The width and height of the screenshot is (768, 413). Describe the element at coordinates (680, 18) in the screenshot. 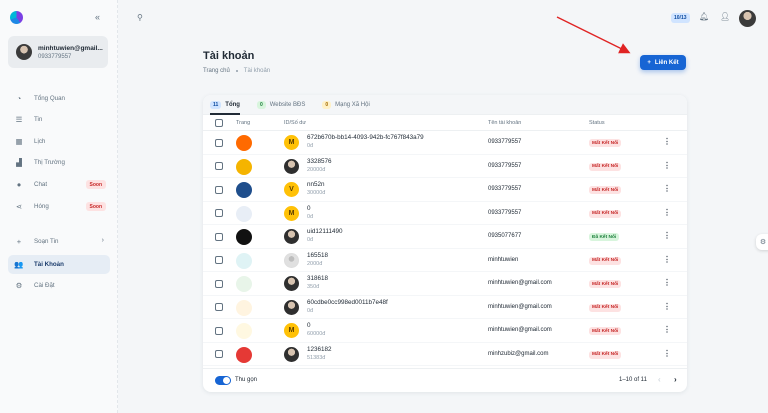

I see `quota-badge: 10/13` at that location.